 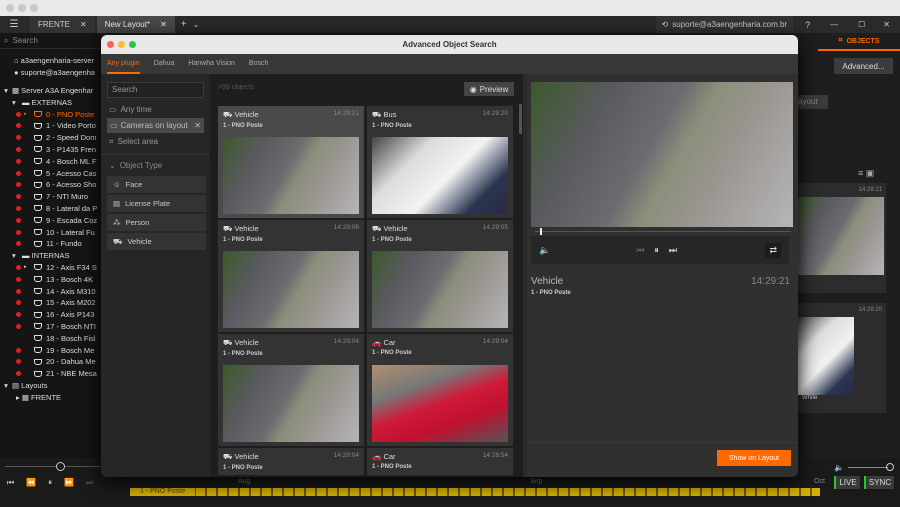 I want to click on speed-slider, so click(x=52, y=466).